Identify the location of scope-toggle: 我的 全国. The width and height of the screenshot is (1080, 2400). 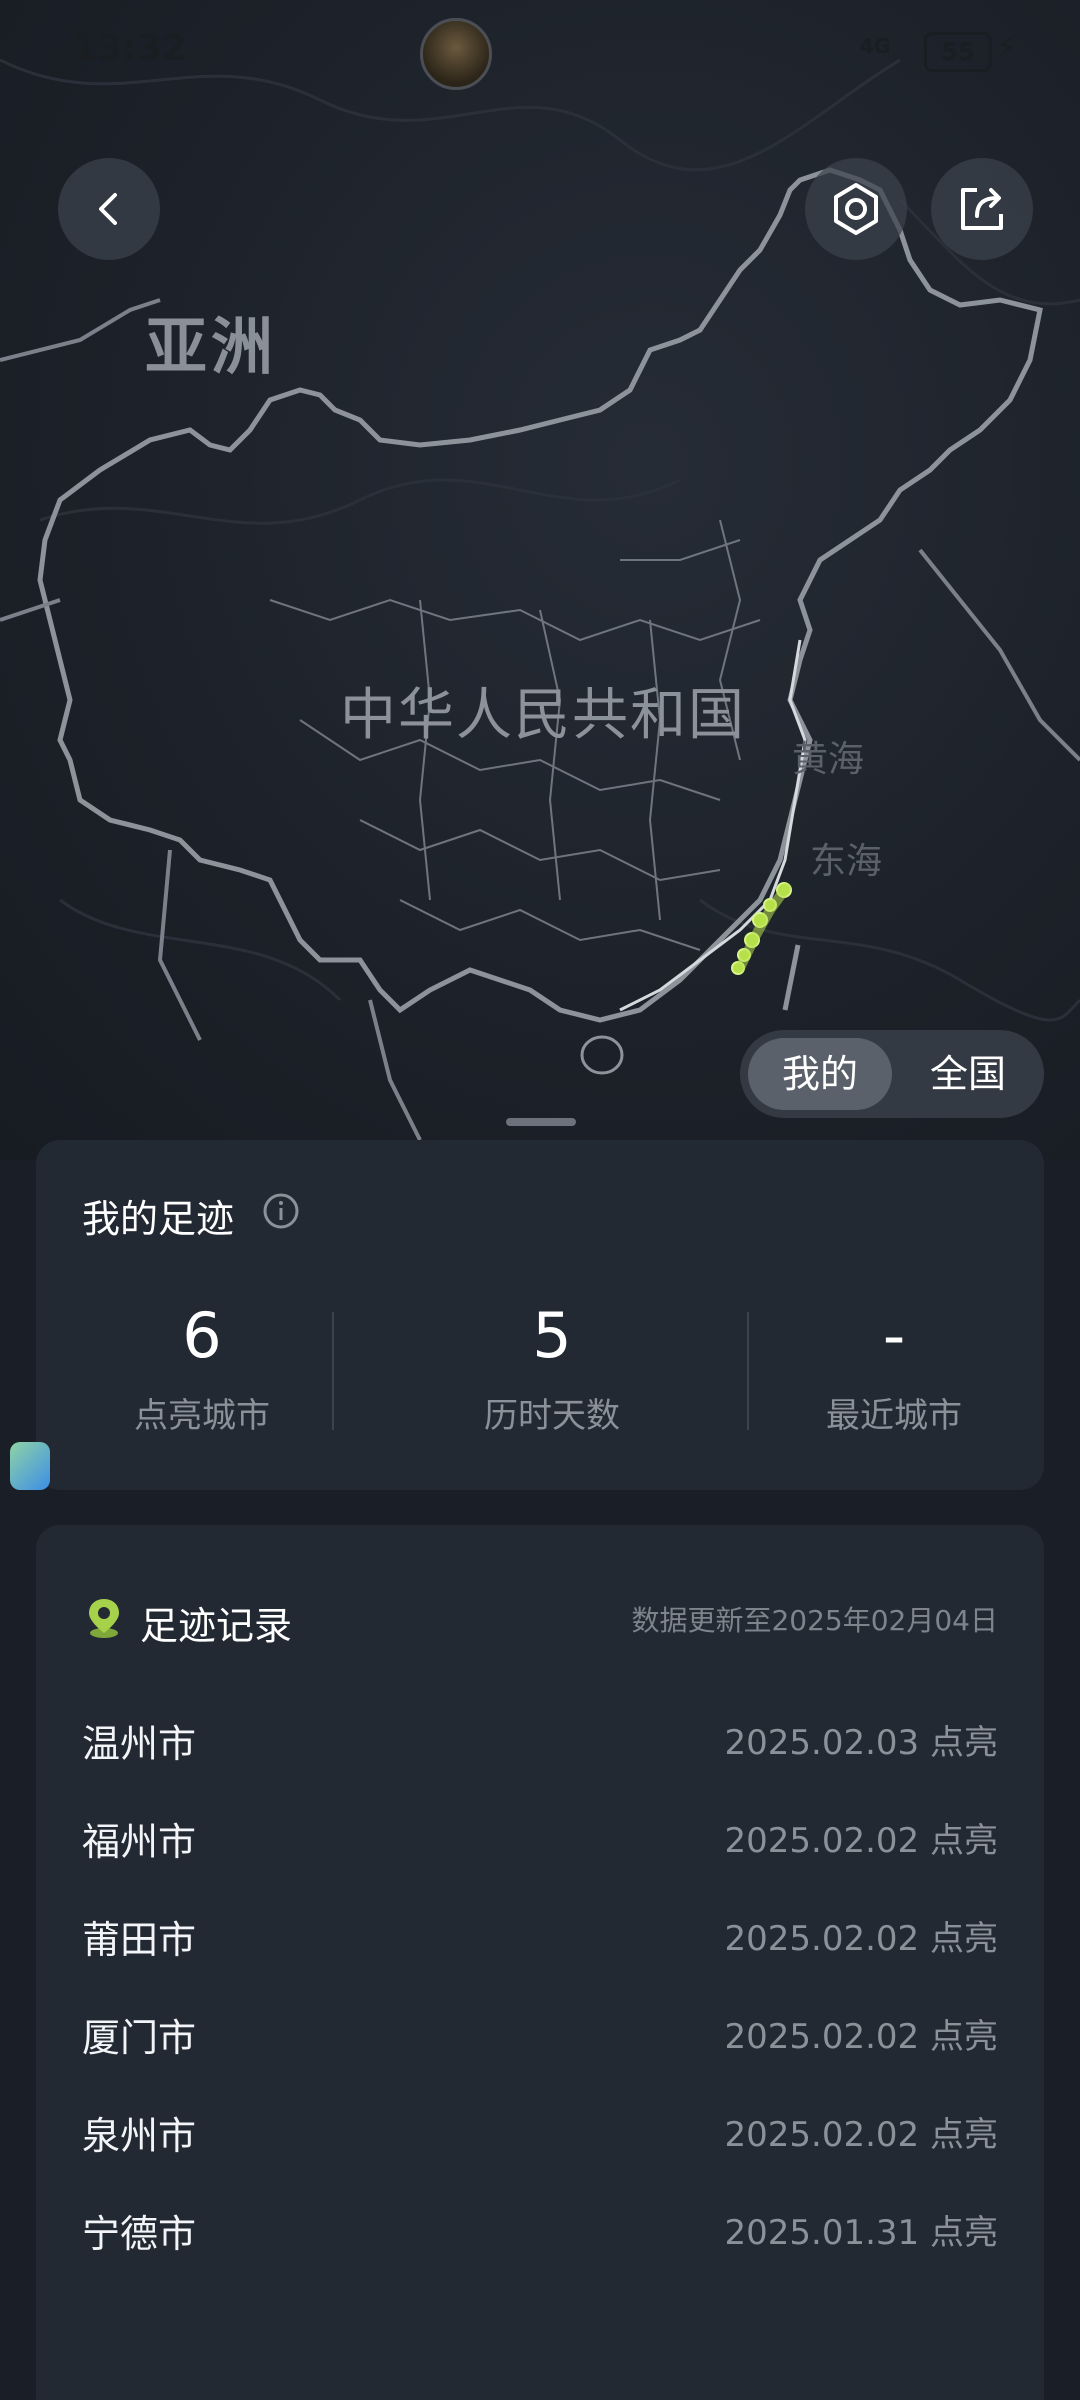
(892, 1074).